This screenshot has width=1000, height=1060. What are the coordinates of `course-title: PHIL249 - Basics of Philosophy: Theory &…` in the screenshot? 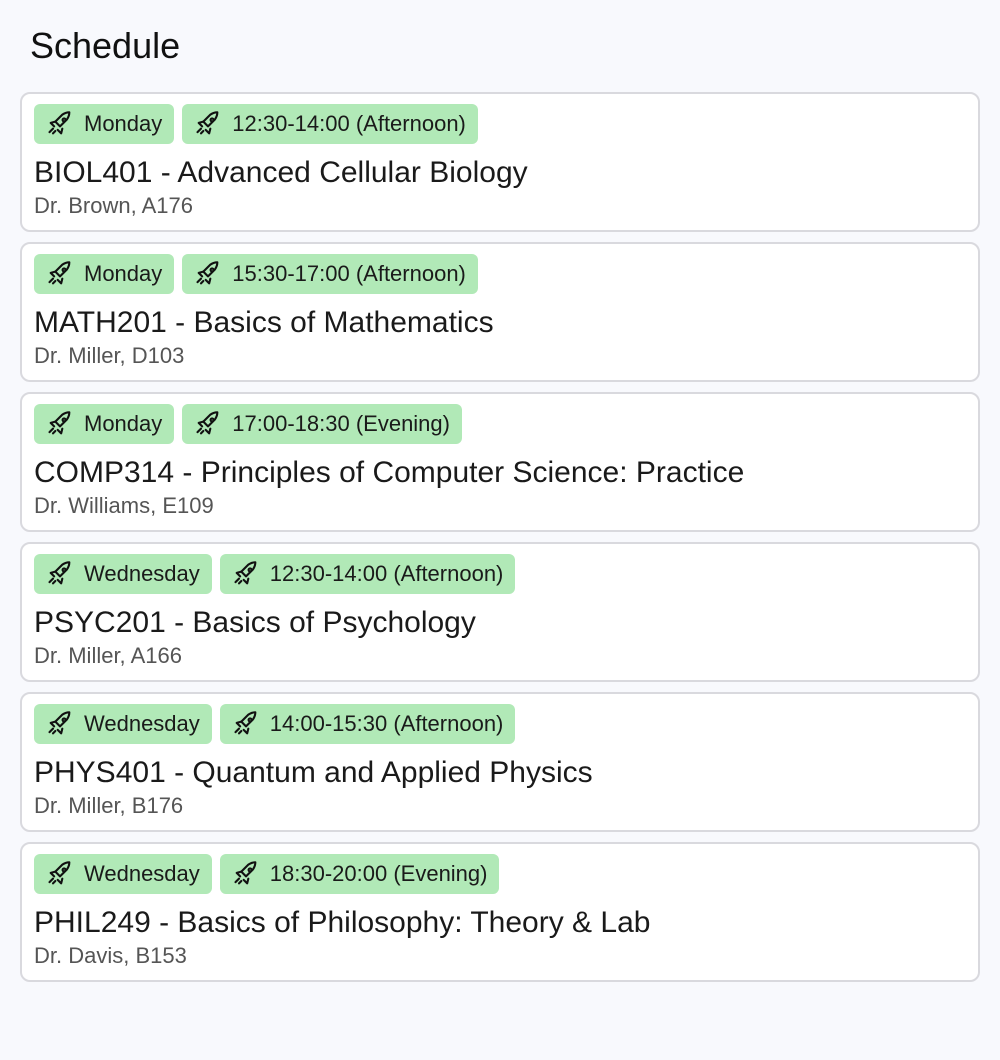 It's located at (342, 922).